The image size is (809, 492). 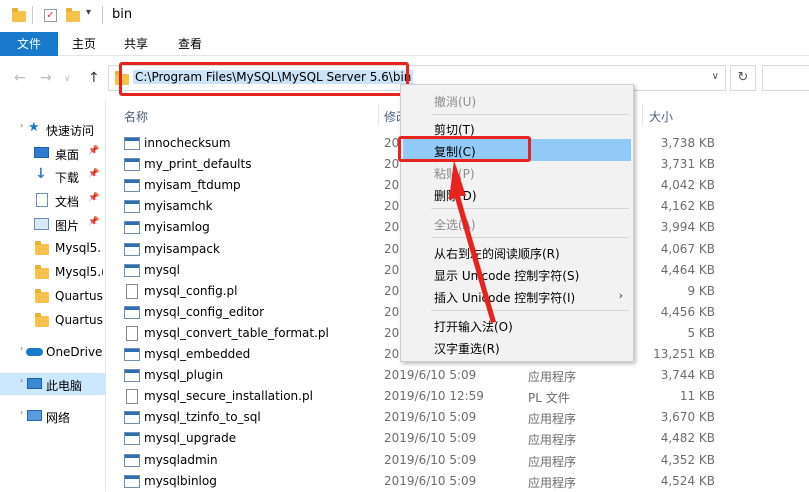 I want to click on file-size: 4,464 KB, so click(x=687, y=269).